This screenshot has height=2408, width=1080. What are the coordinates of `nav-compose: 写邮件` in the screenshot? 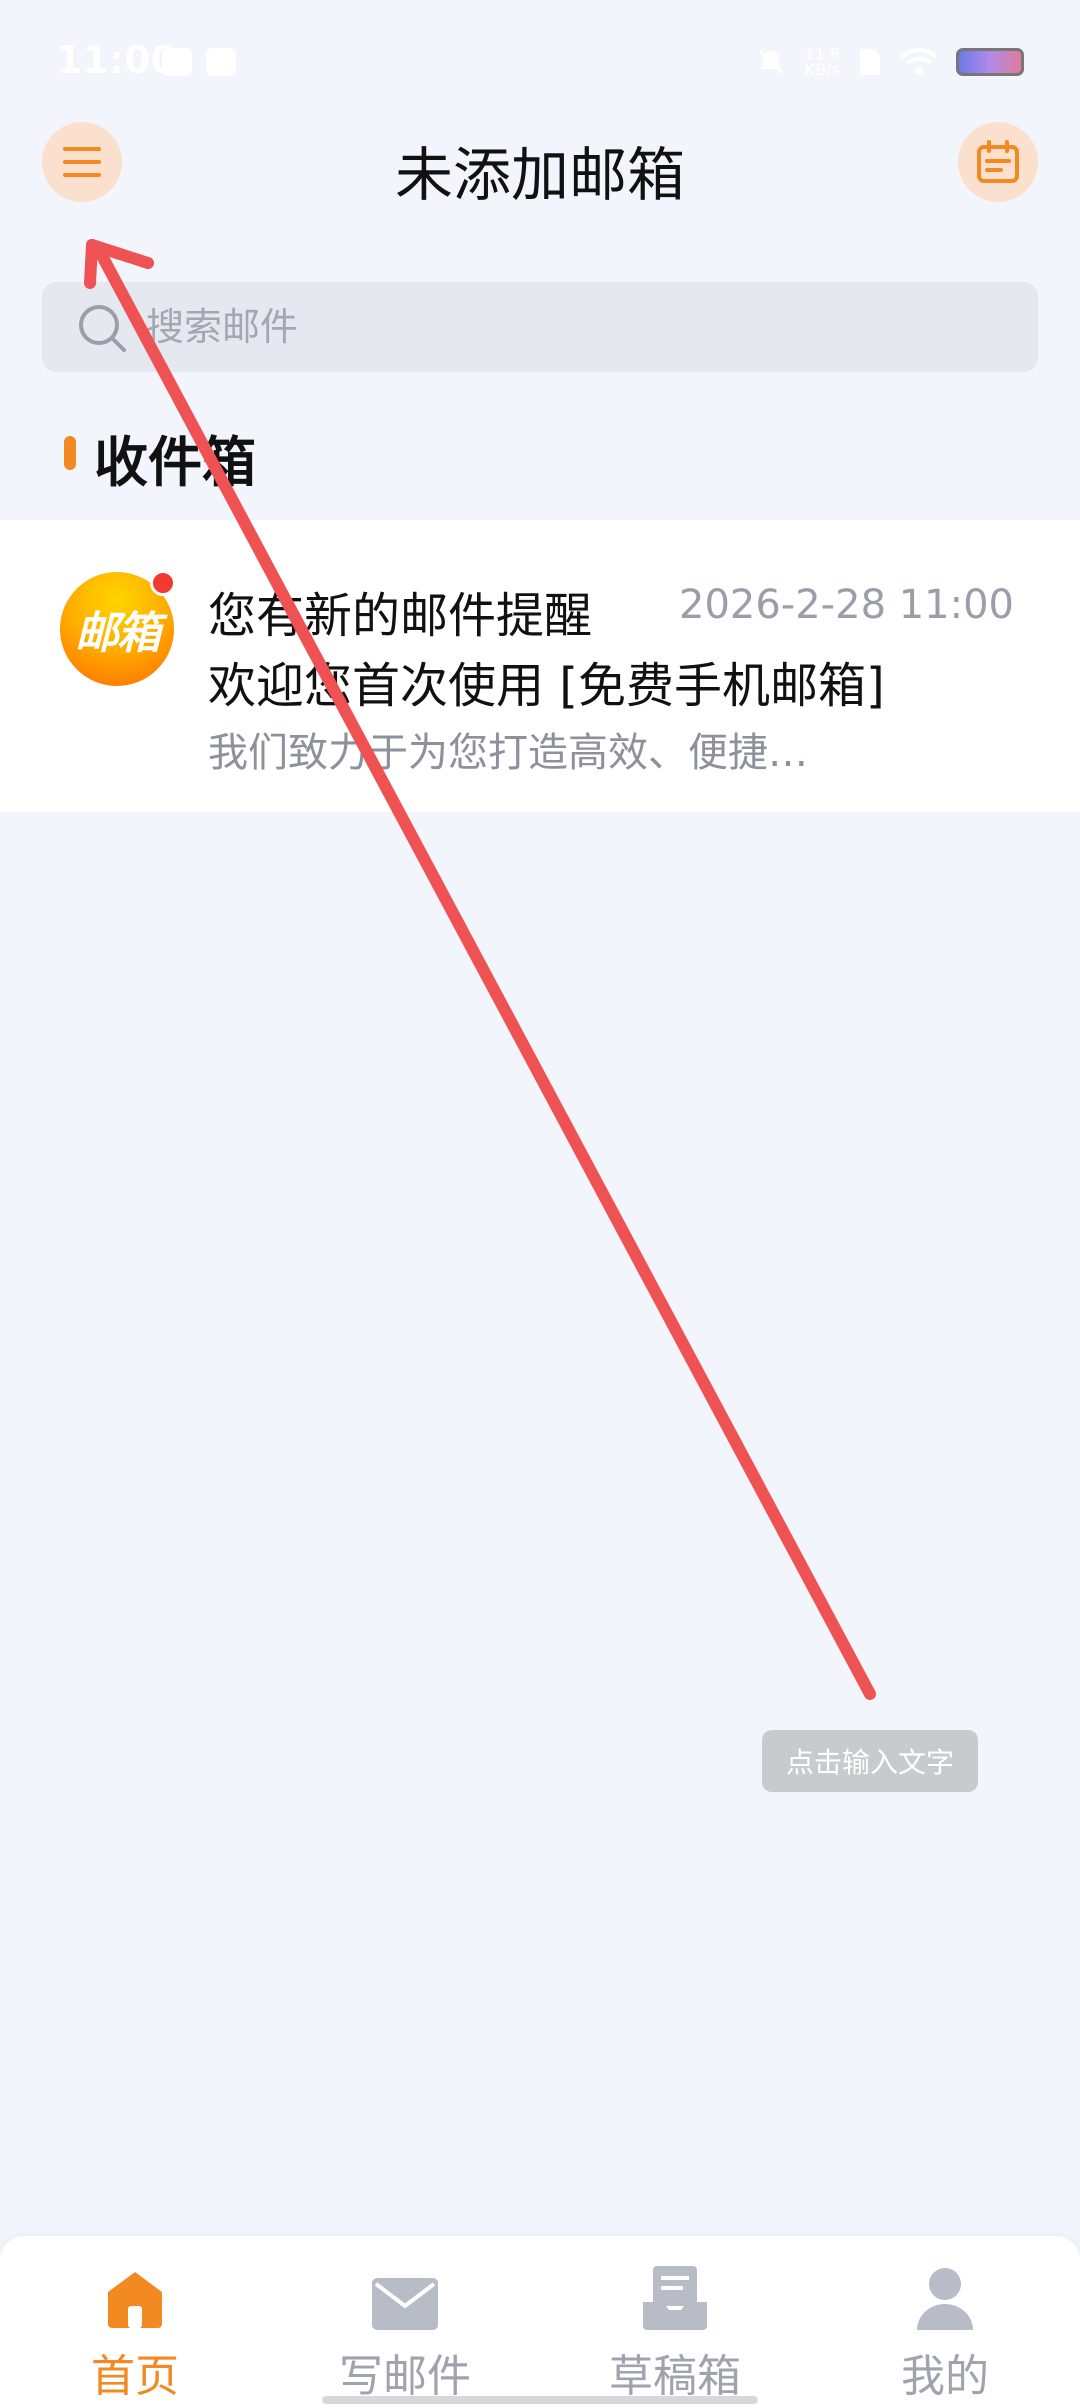 It's located at (405, 2322).